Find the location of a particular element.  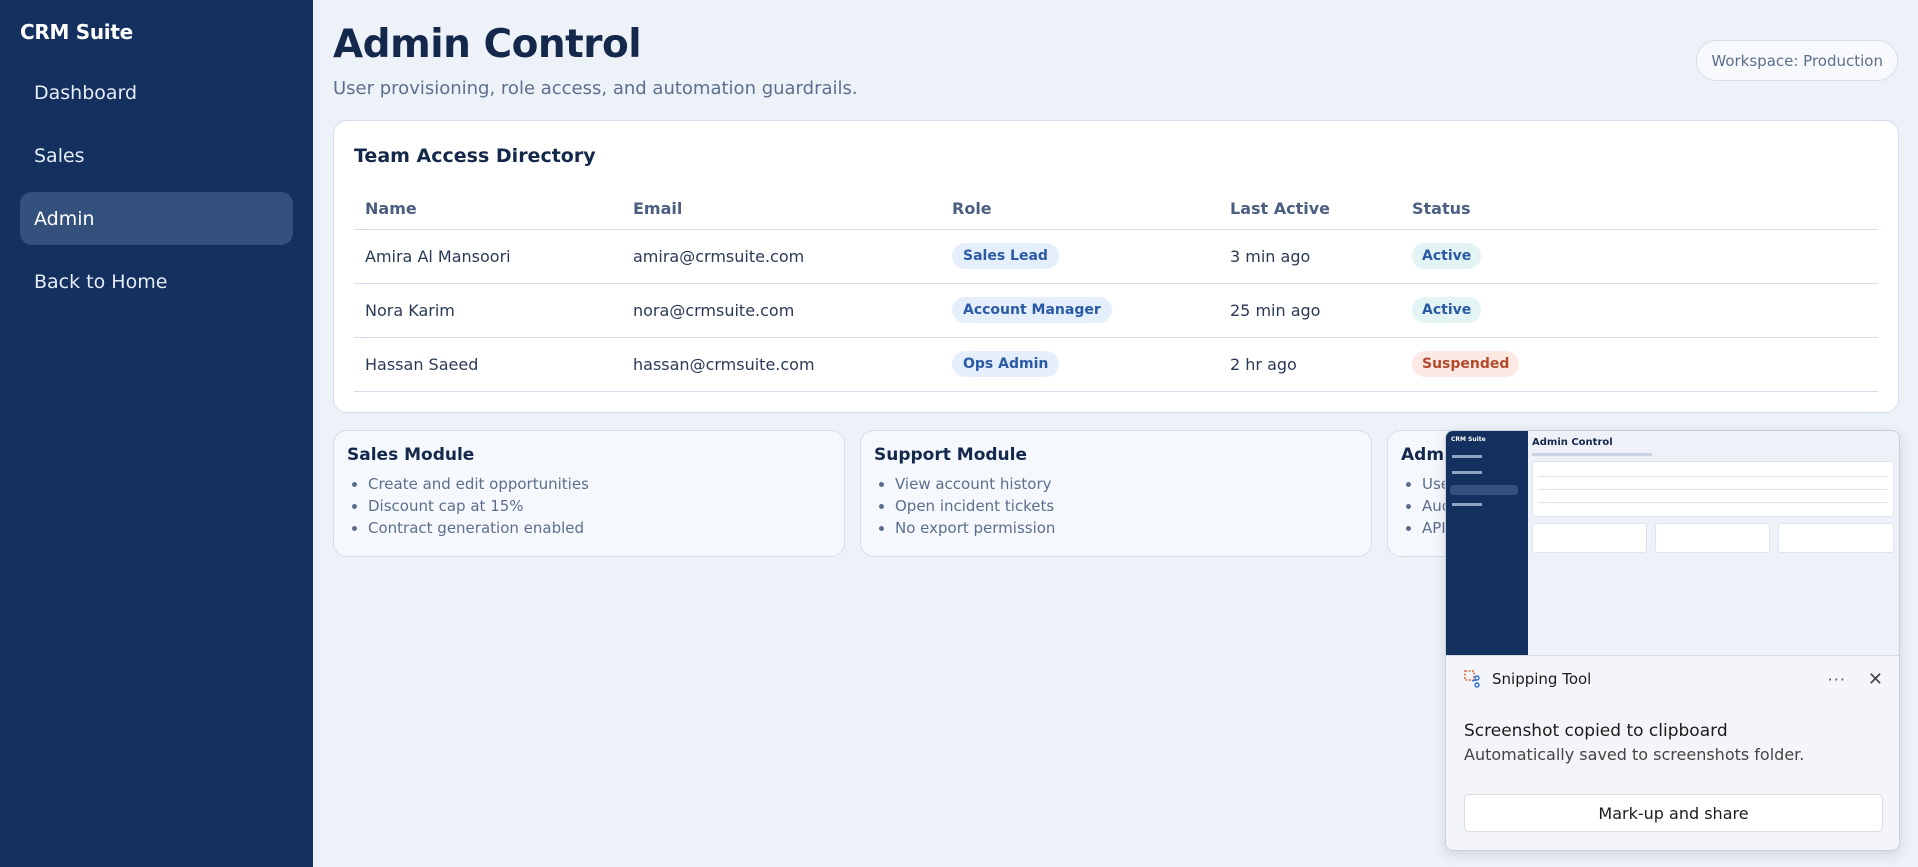

list-item: Create and edit opportunities is located at coordinates (599, 484).